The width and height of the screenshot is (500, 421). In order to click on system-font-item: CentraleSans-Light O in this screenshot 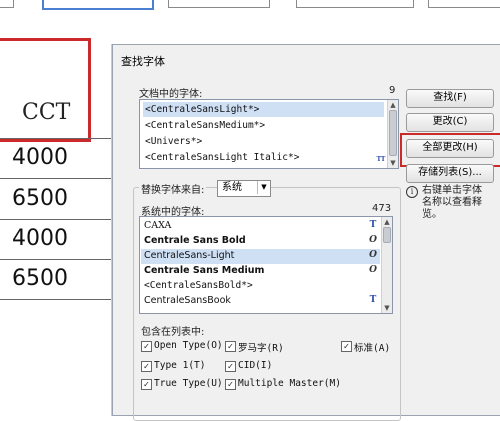, I will do `click(260, 256)`.